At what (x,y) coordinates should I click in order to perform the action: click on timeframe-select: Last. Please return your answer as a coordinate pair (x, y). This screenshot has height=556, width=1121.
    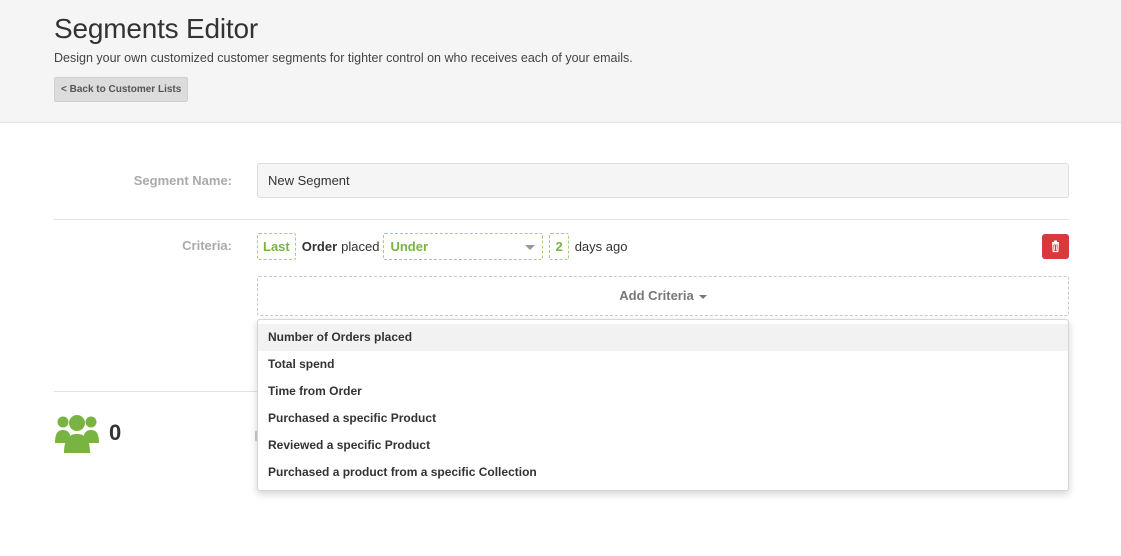
    Looking at the image, I should click on (276, 246).